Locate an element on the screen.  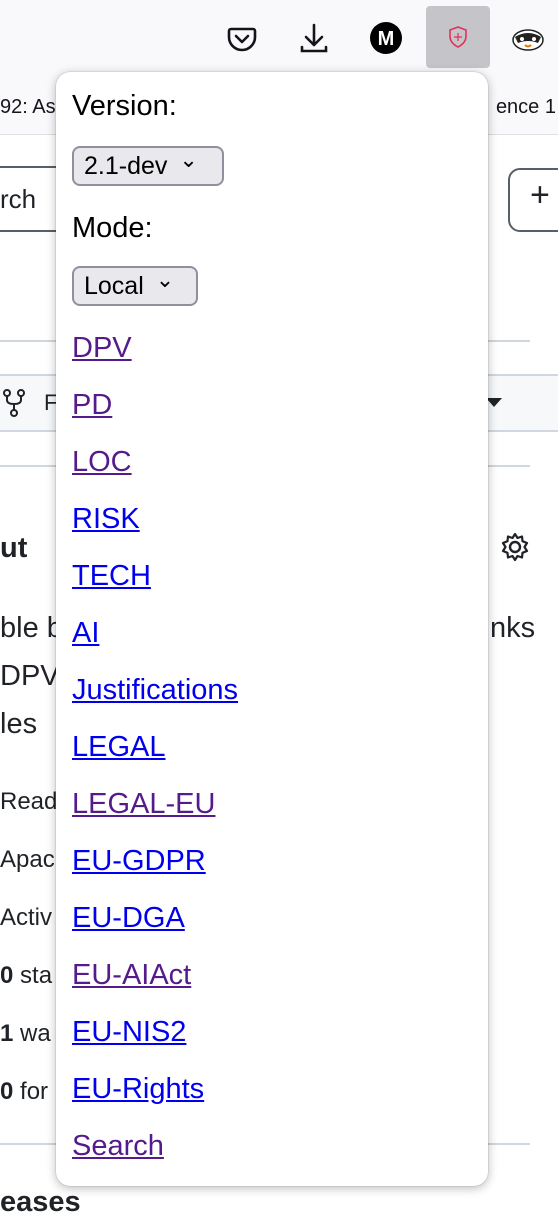
vocab-link-tech: TECH is located at coordinates (155, 588).